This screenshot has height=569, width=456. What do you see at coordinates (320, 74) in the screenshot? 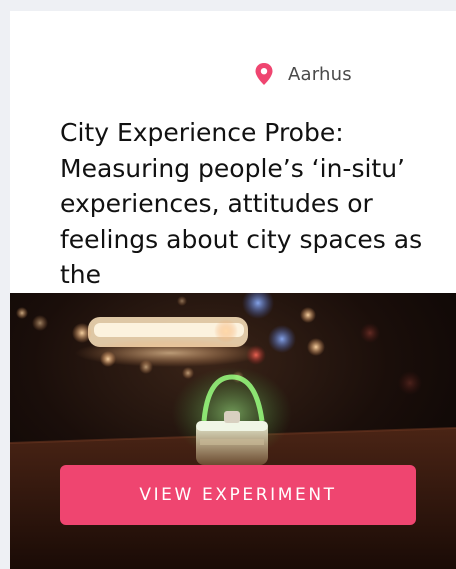
I see `location-label: Aarhus` at bounding box center [320, 74].